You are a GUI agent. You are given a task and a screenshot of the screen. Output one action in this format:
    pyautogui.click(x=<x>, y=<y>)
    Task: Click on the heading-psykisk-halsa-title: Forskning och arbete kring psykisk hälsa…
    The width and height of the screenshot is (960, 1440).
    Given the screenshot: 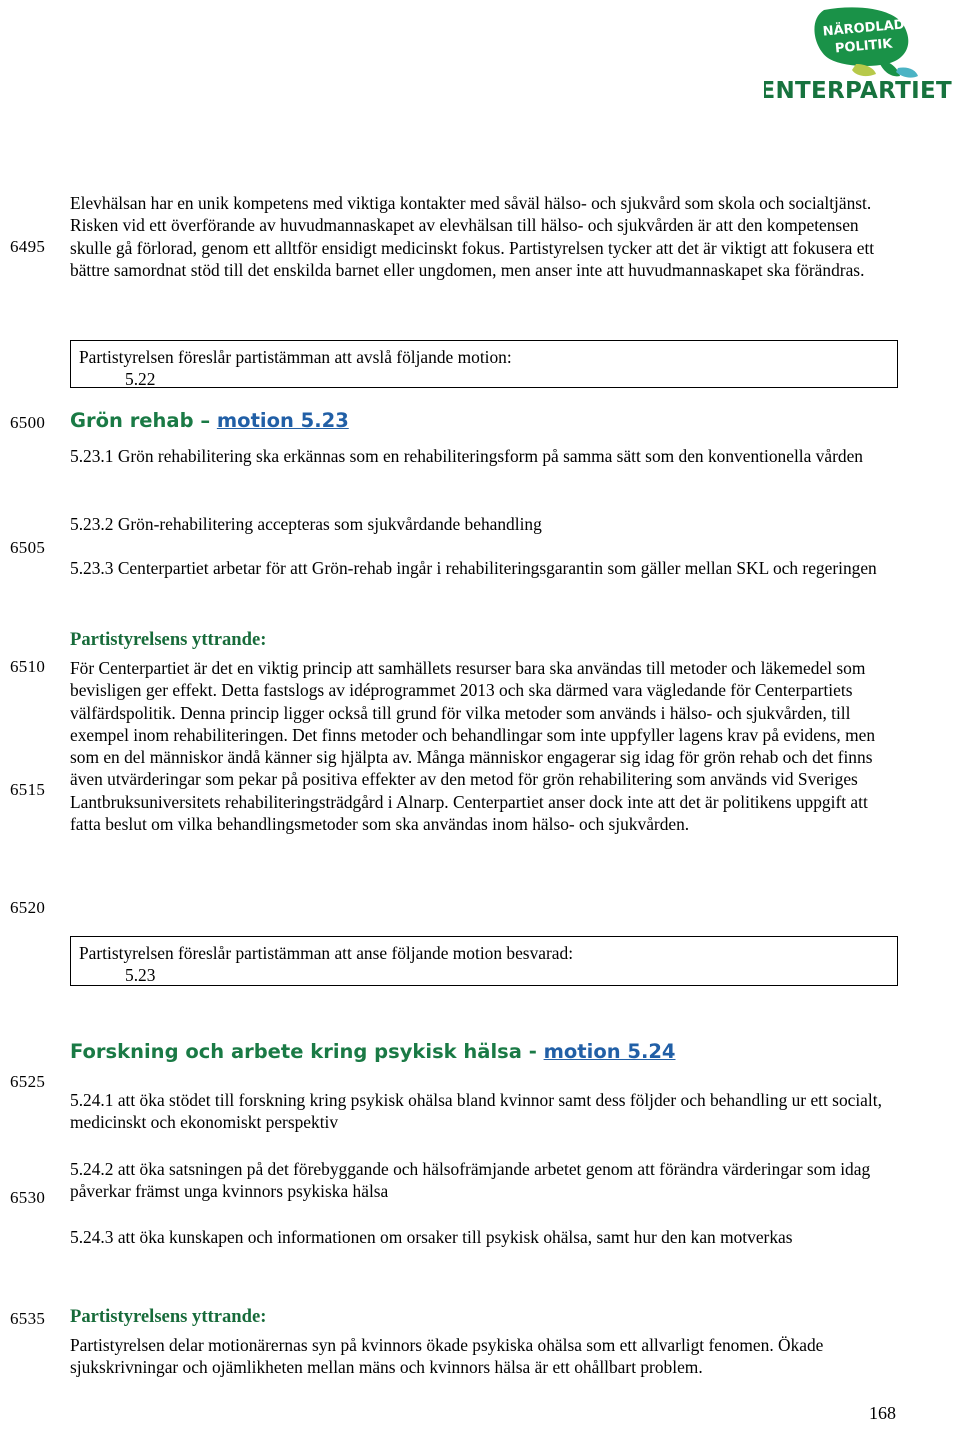 What is the action you would take?
    pyautogui.click(x=307, y=1051)
    